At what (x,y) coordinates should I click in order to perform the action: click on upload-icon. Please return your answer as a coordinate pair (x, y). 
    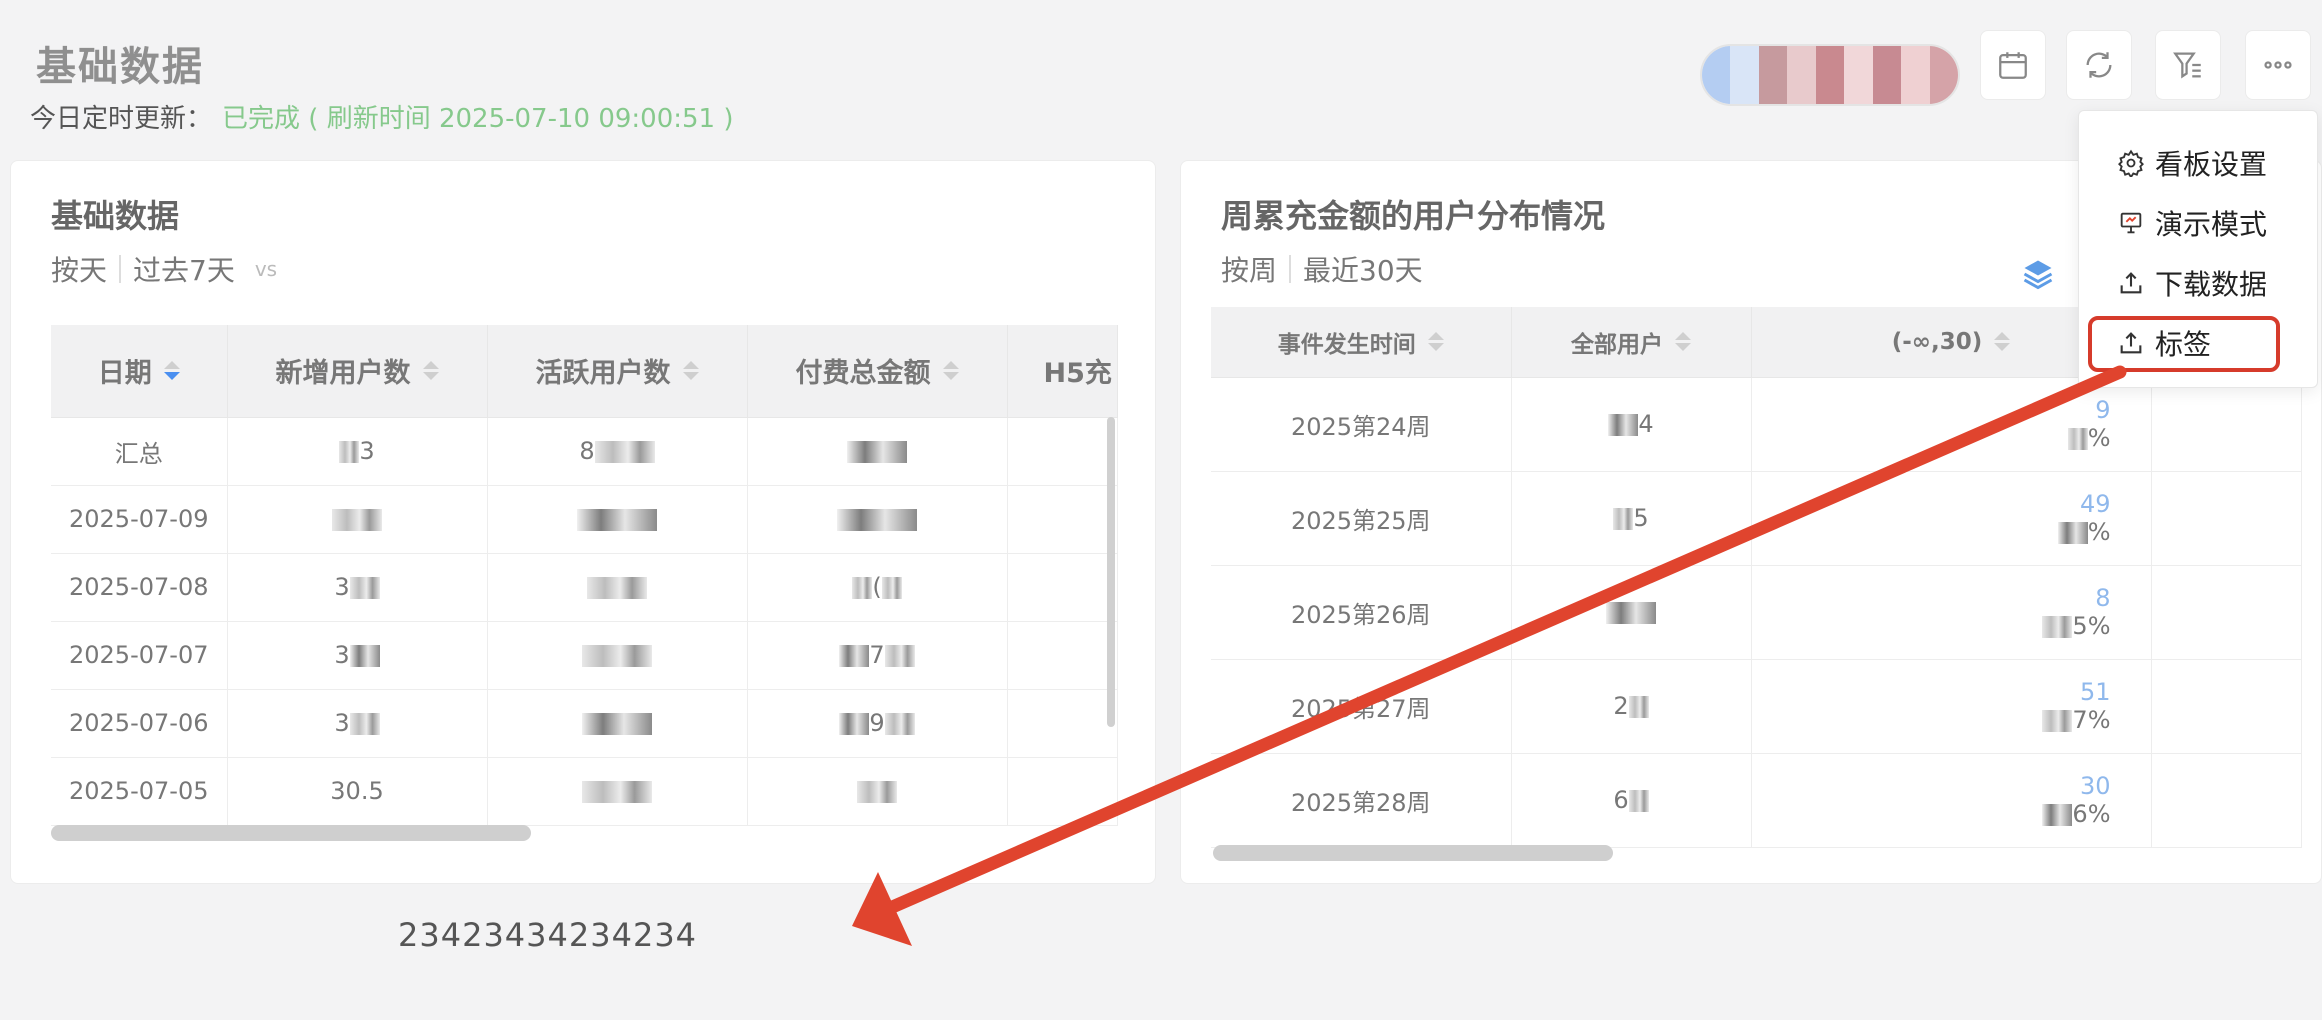
    Looking at the image, I should click on (2131, 283).